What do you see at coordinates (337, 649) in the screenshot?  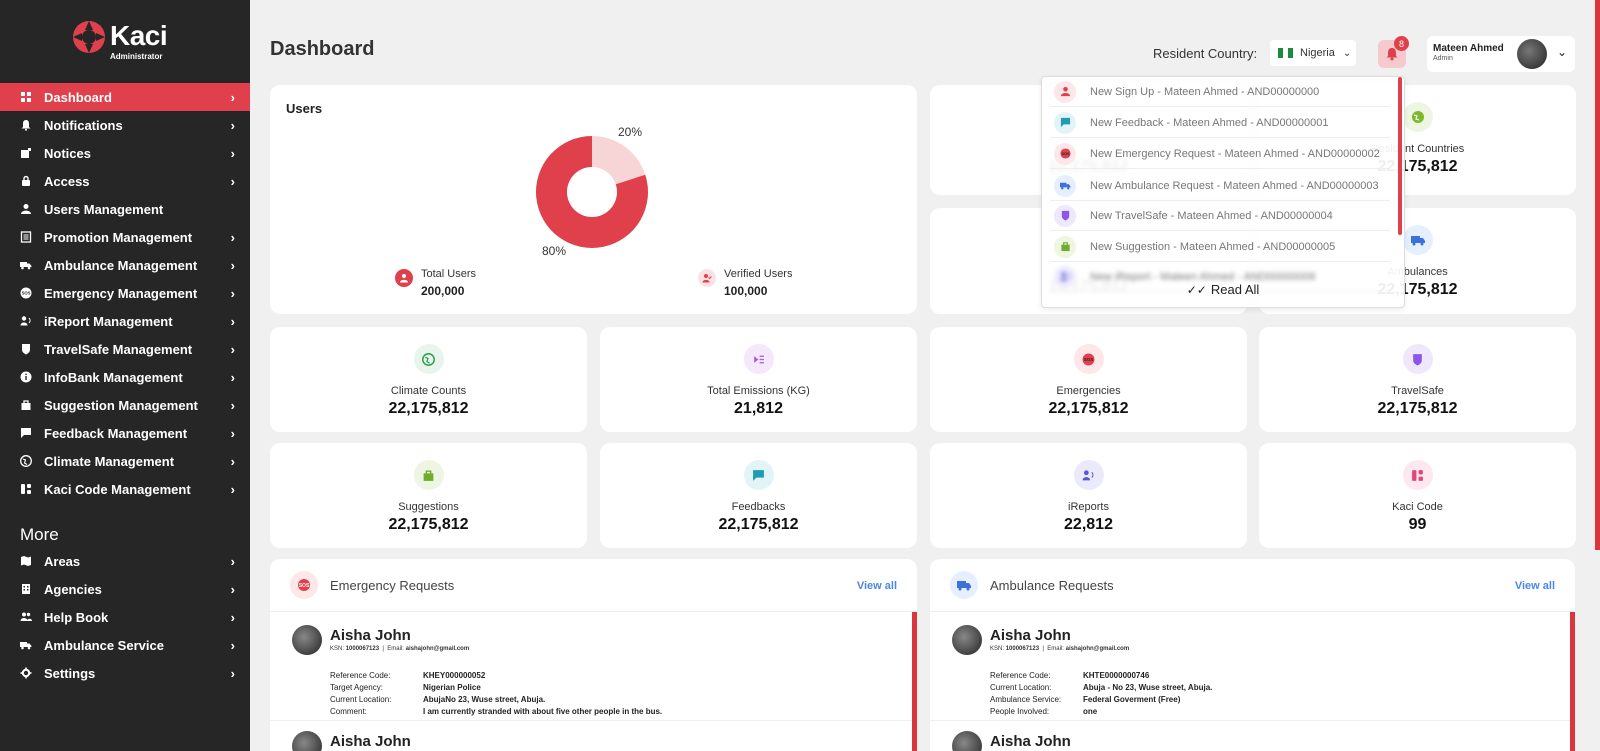 I see `ksn-label: KSN:` at bounding box center [337, 649].